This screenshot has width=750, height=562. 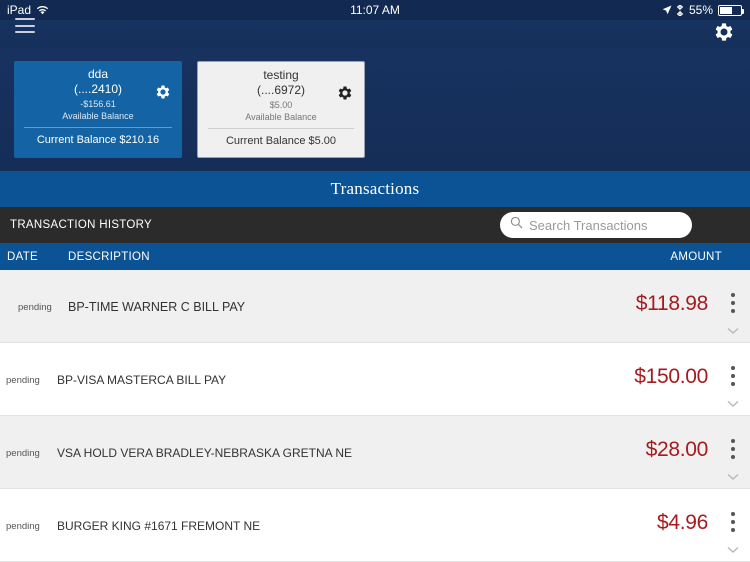 What do you see at coordinates (98, 140) in the screenshot?
I see `current-balance-label: Current Balance $210.16` at bounding box center [98, 140].